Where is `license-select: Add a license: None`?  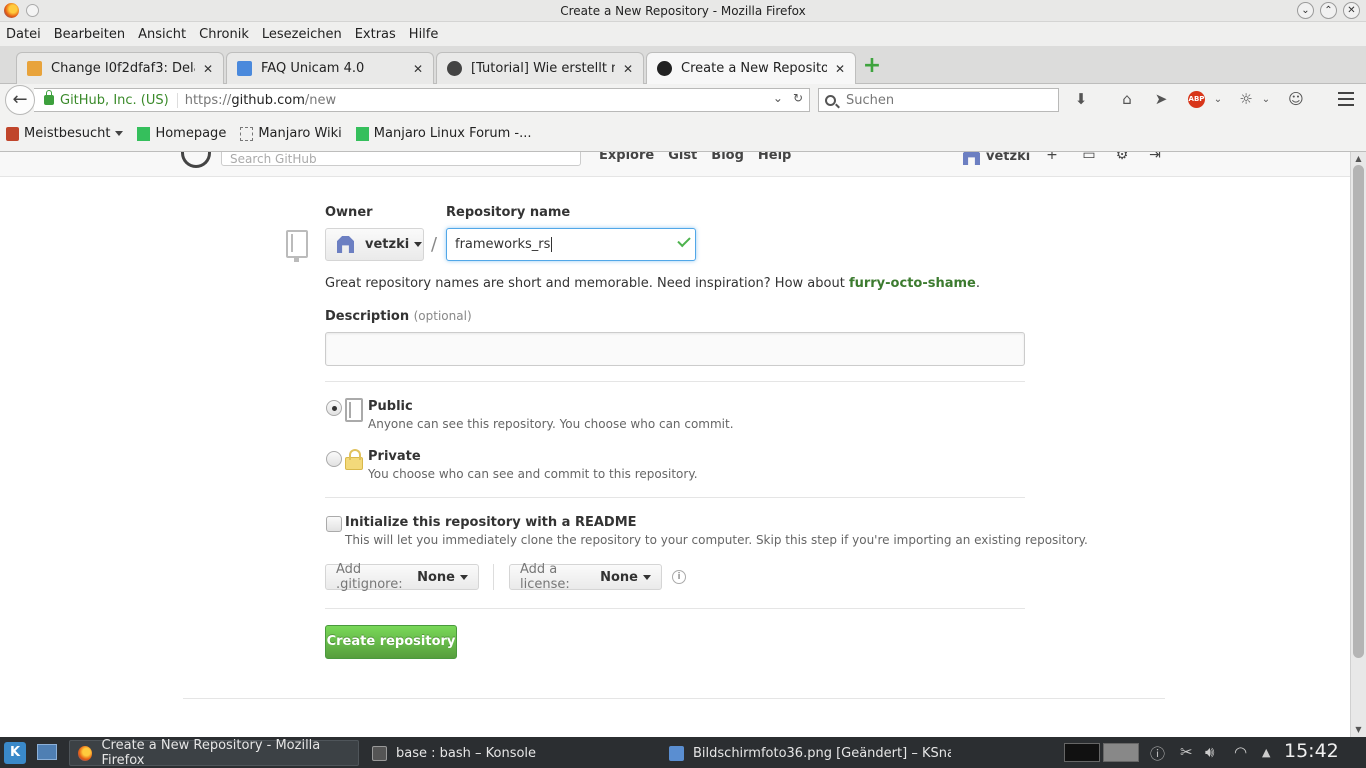 license-select: Add a license: None is located at coordinates (585, 577).